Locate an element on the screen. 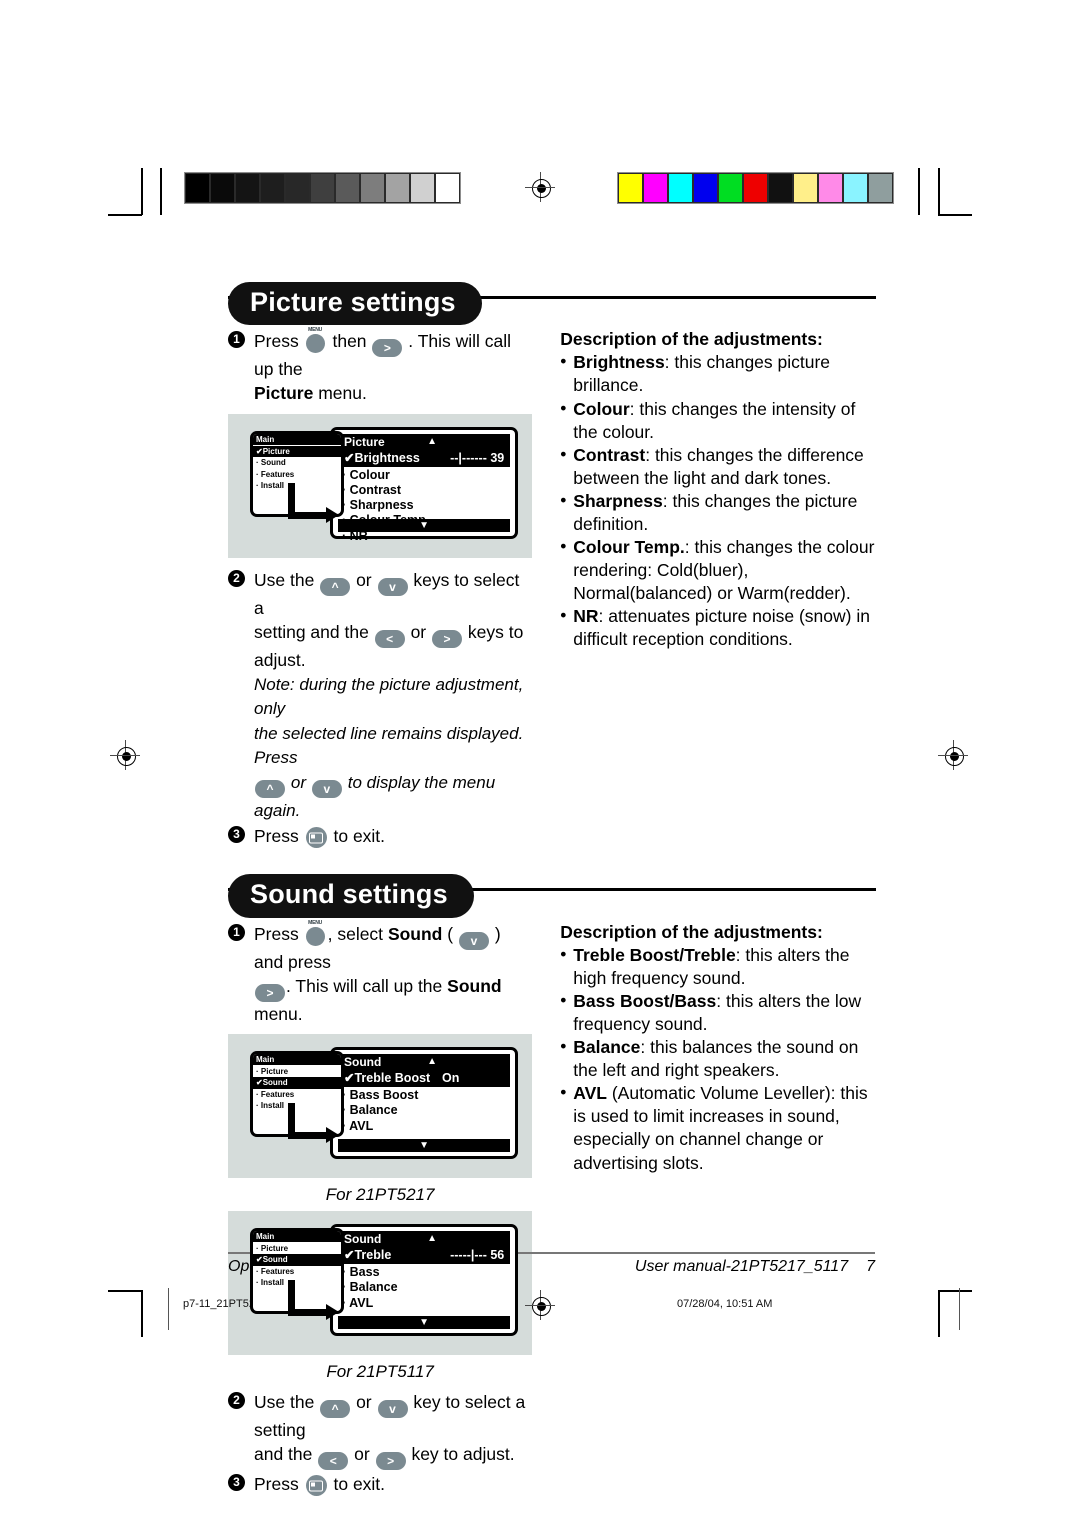  registration-mark-right is located at coordinates (953, 755).